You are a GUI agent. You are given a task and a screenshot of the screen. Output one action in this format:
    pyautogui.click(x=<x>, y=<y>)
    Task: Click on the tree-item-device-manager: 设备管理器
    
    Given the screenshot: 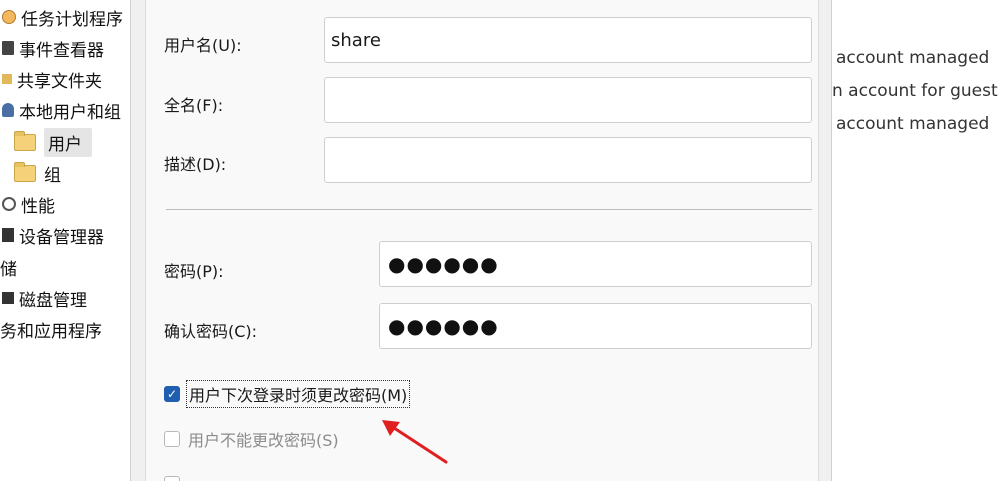 What is the action you would take?
    pyautogui.click(x=53, y=235)
    